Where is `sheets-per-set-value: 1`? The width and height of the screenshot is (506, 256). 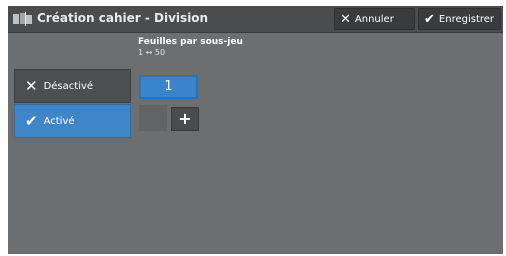
sheets-per-set-value: 1 is located at coordinates (168, 87).